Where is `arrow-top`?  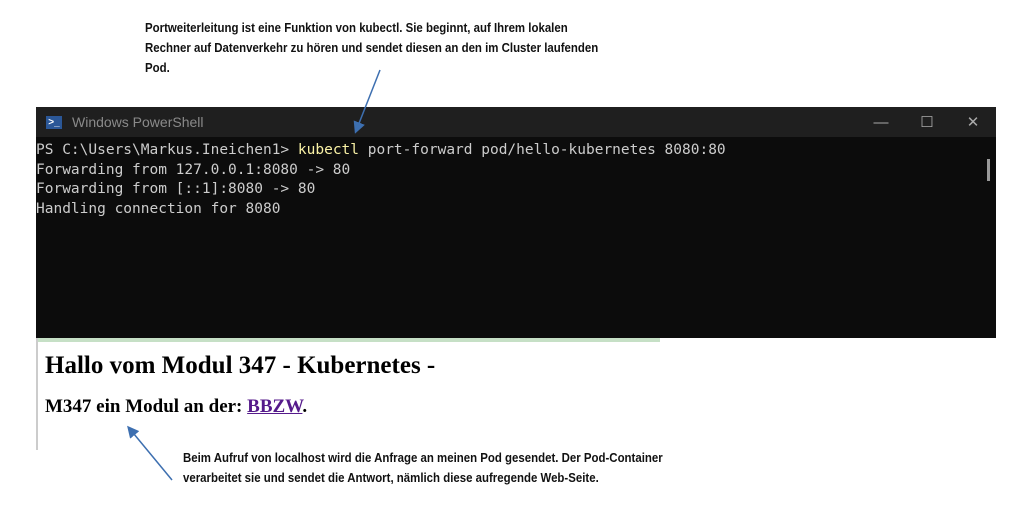
arrow-top is located at coordinates (367, 101).